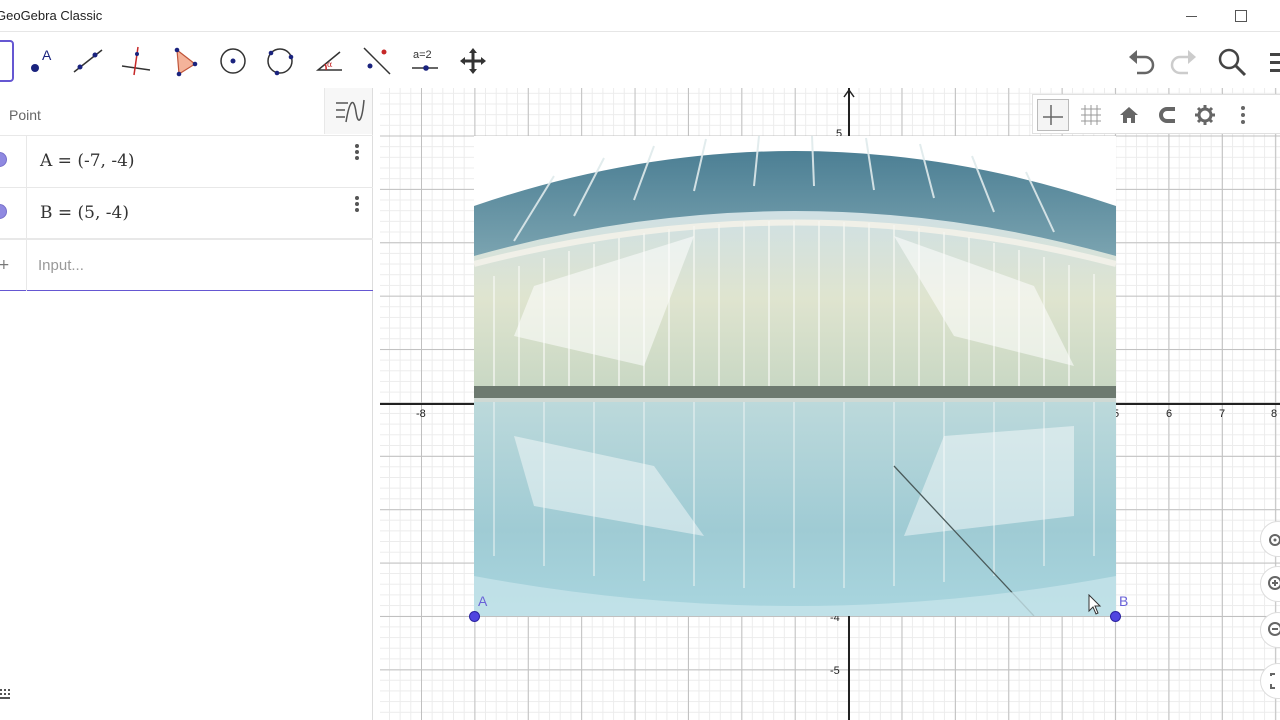 Image resolution: width=1280 pixels, height=720 pixels. I want to click on main-toolbar: A α a=2, so click(640, 60).